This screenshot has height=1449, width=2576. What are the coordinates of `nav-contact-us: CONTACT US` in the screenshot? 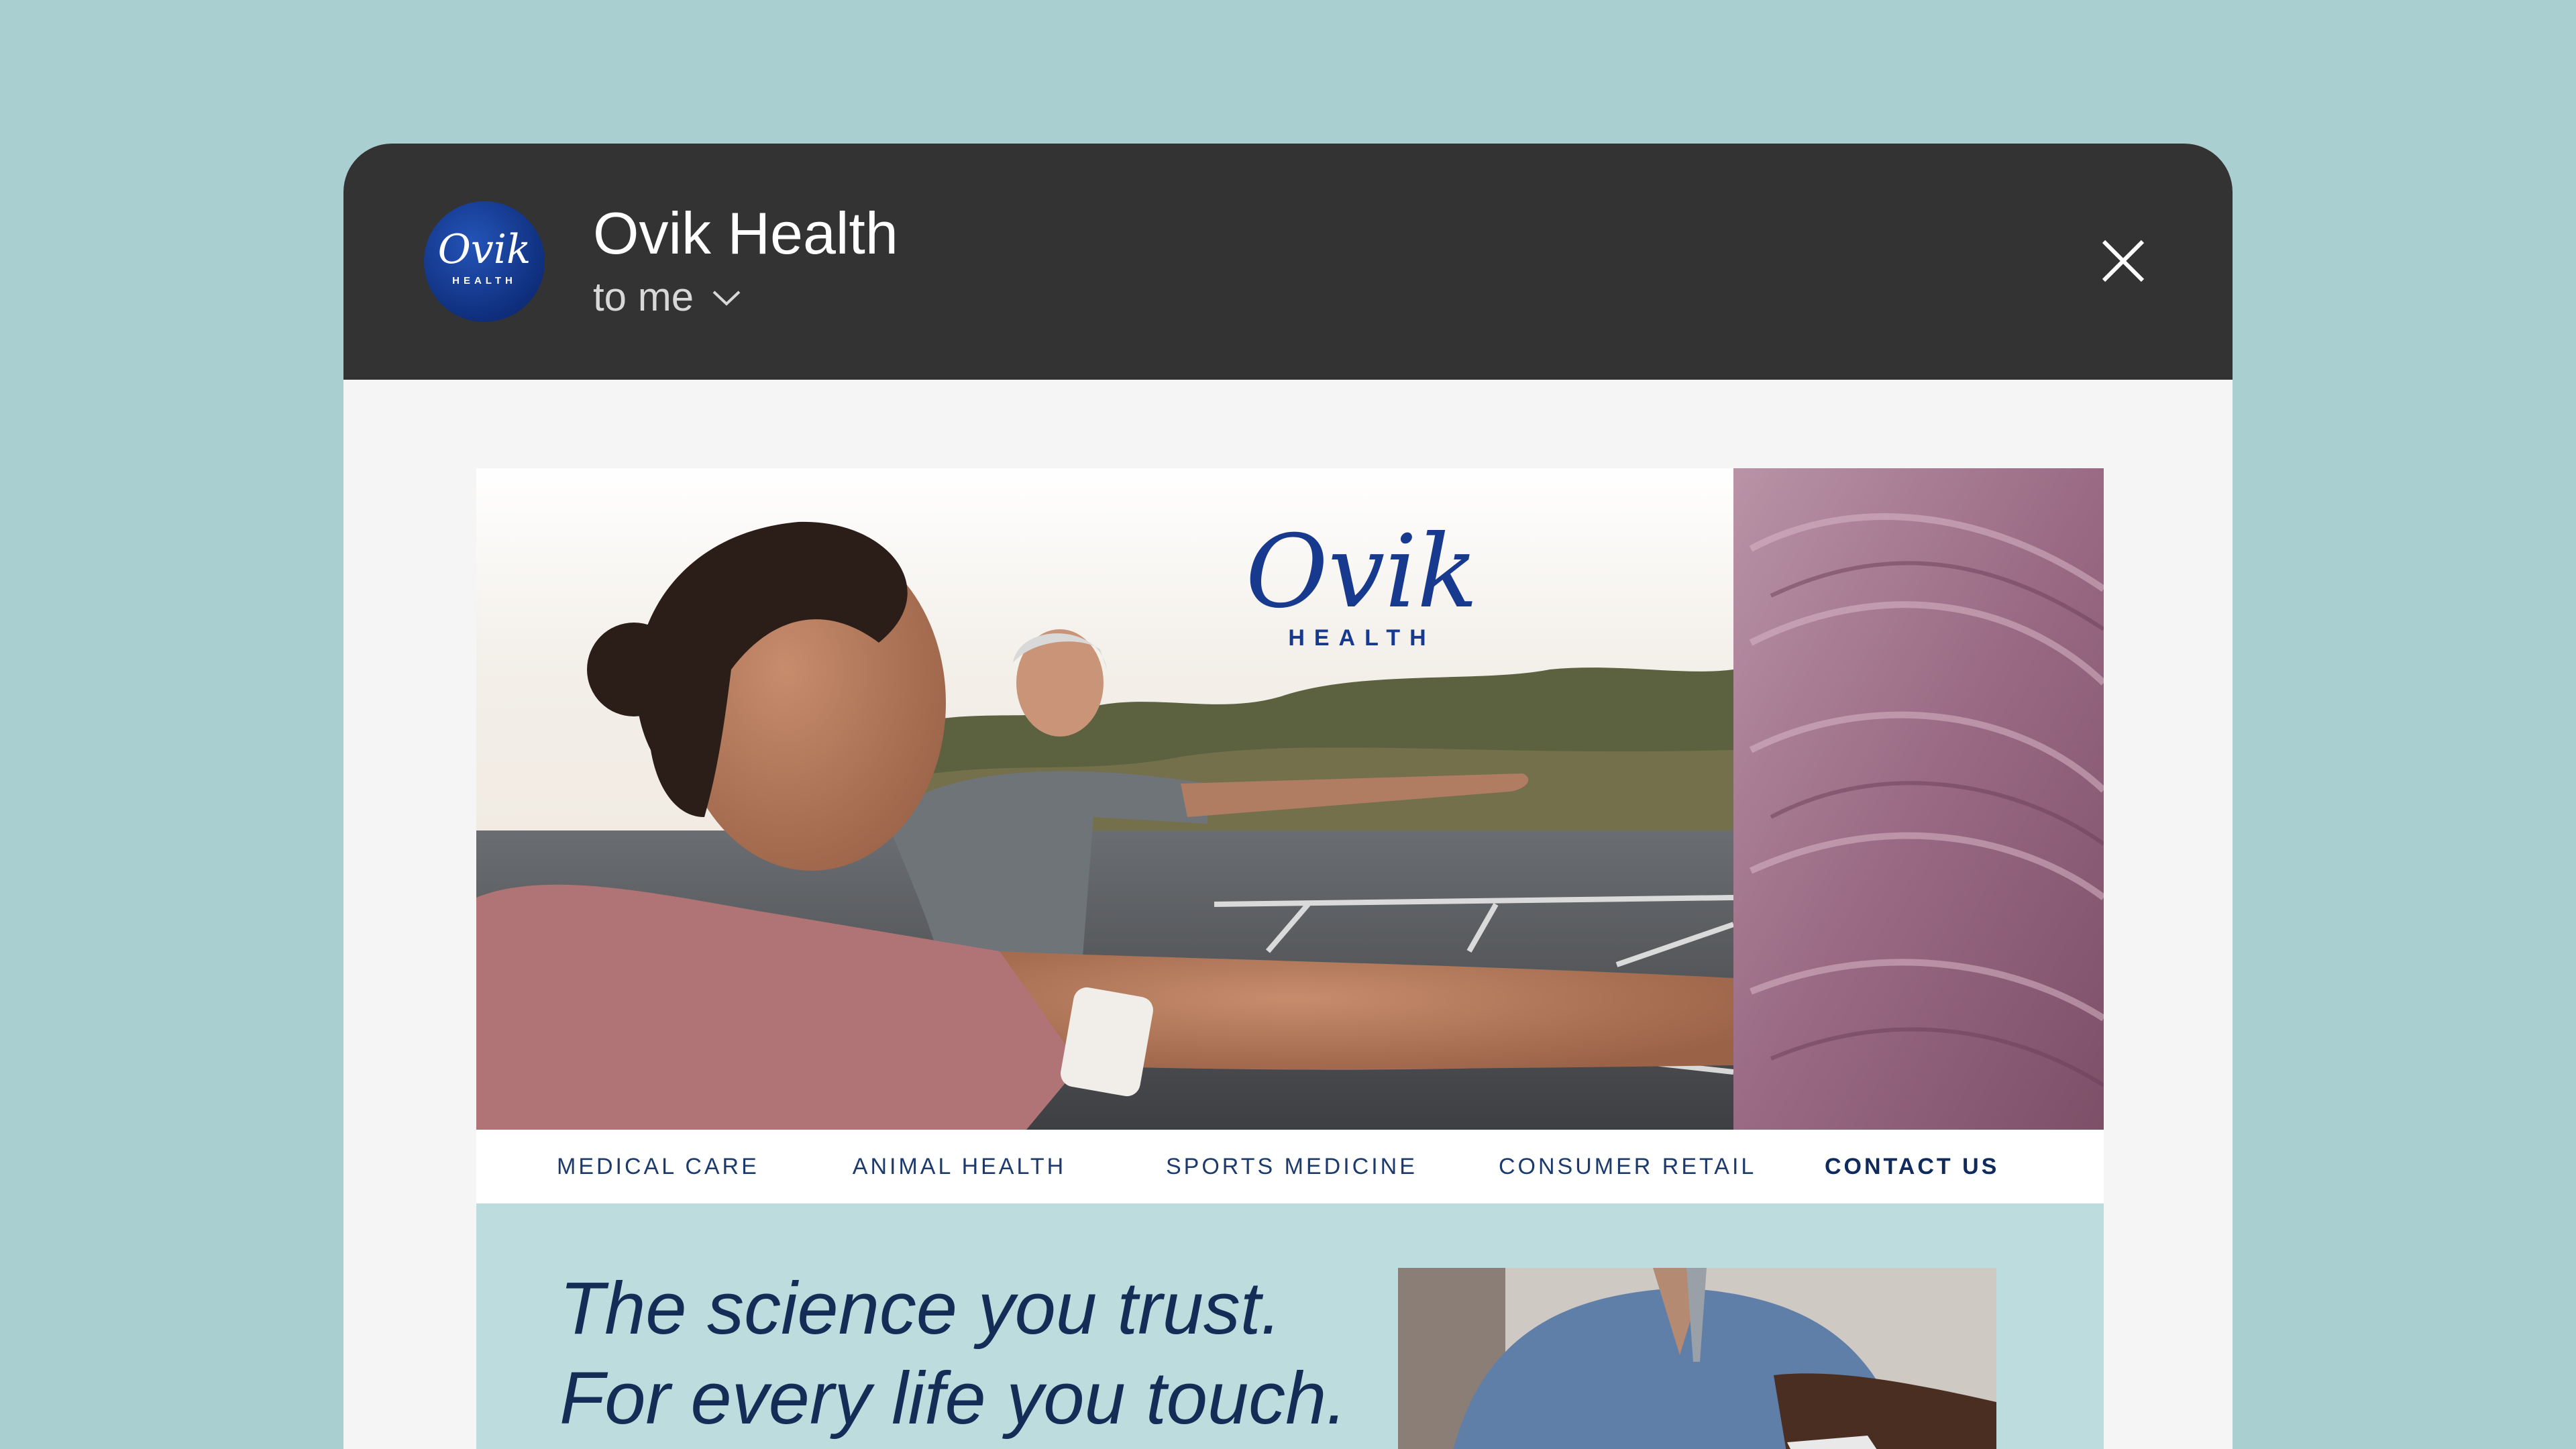 It's located at (1912, 1166).